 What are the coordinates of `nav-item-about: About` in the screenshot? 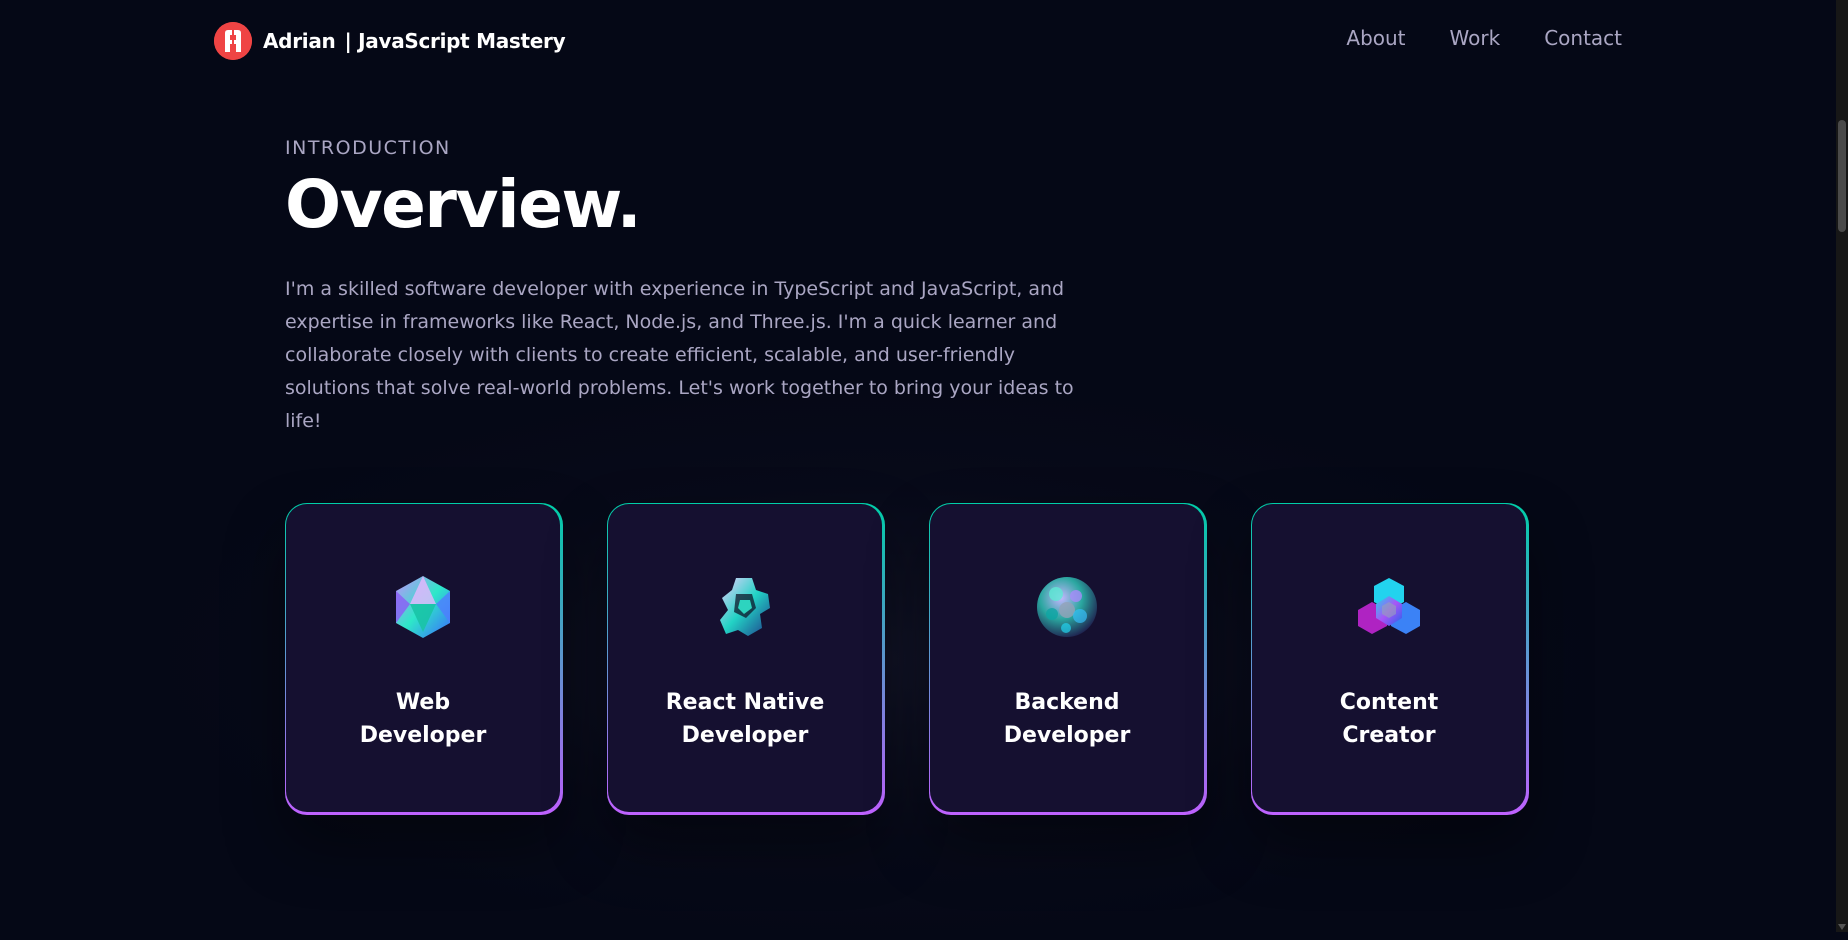 It's located at (1375, 38).